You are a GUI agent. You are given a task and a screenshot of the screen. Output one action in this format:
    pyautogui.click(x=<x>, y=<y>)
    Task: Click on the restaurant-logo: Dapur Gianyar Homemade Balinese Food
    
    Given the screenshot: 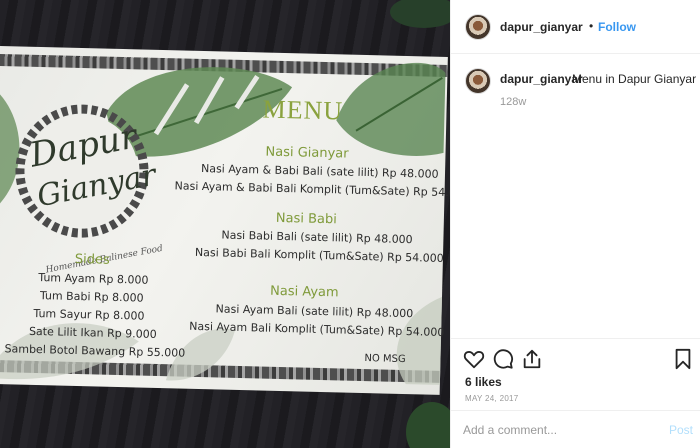 What is the action you would take?
    pyautogui.click(x=84, y=185)
    